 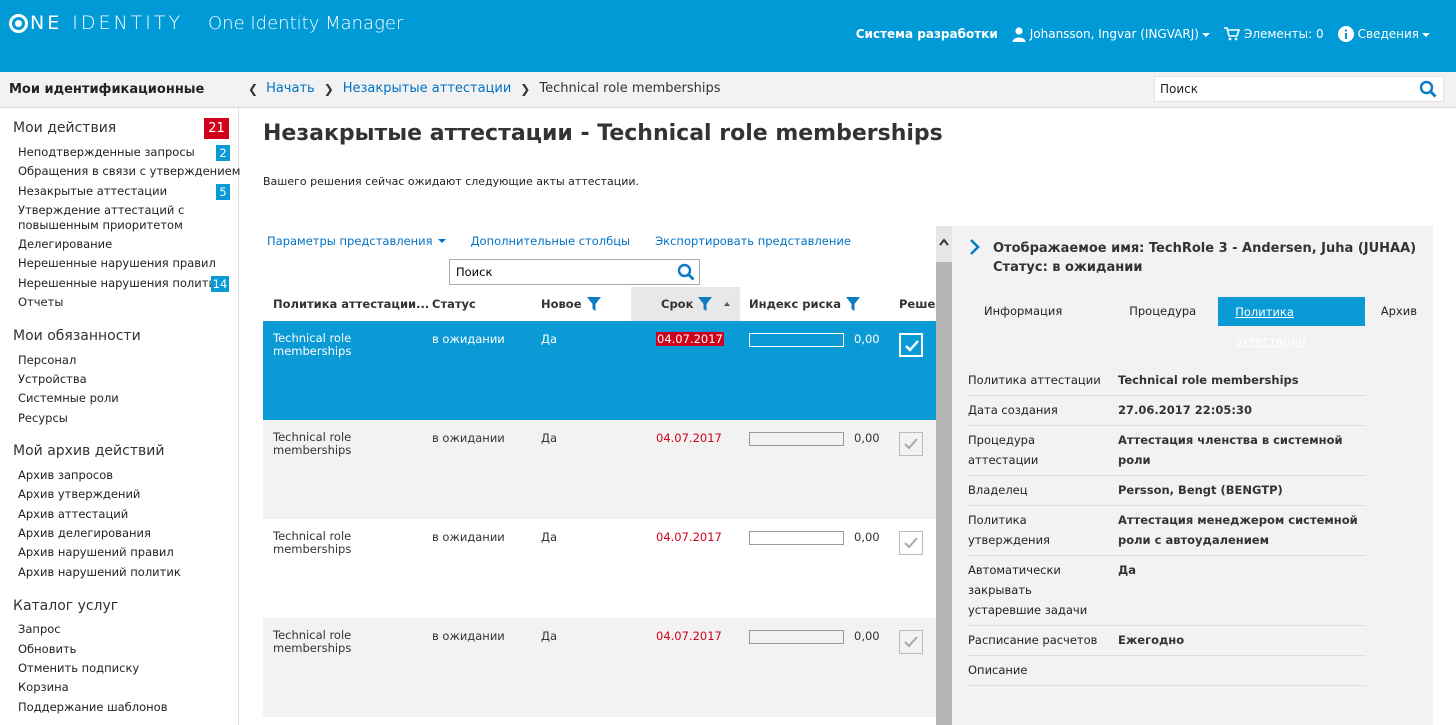 I want to click on col-header-due: Срок, so click(x=696, y=304).